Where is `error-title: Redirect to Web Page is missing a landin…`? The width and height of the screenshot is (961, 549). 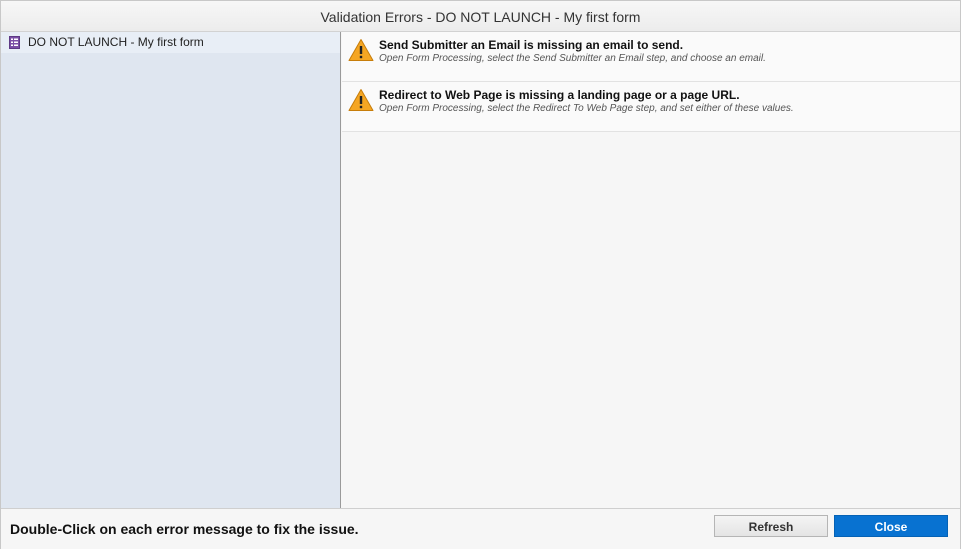
error-title: Redirect to Web Page is missing a landin… is located at coordinates (559, 95).